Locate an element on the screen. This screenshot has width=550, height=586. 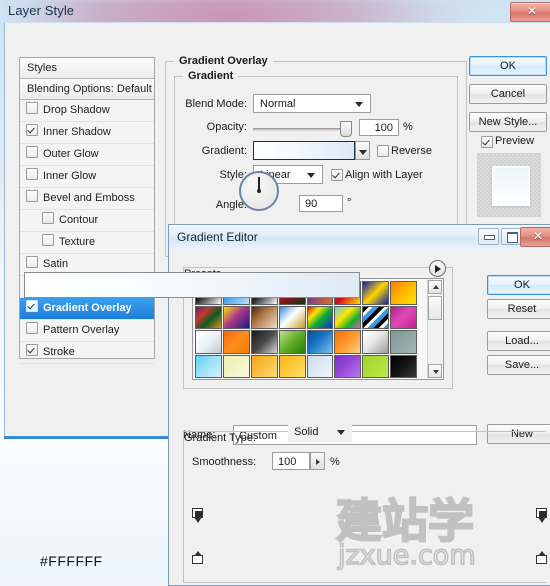
stop-color-hex: #FFFFFF is located at coordinates (71, 561).